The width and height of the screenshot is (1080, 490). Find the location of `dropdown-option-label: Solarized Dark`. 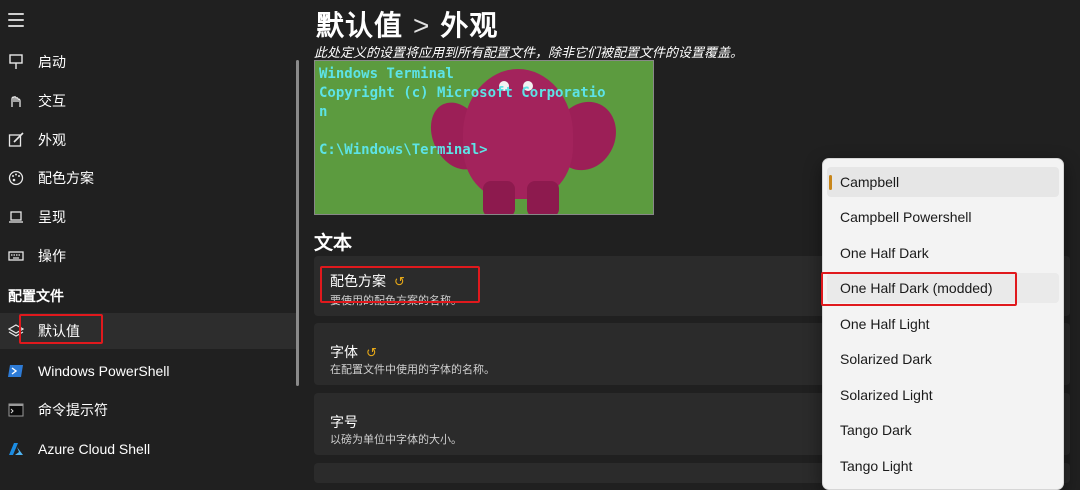

dropdown-option-label: Solarized Dark is located at coordinates (886, 359).